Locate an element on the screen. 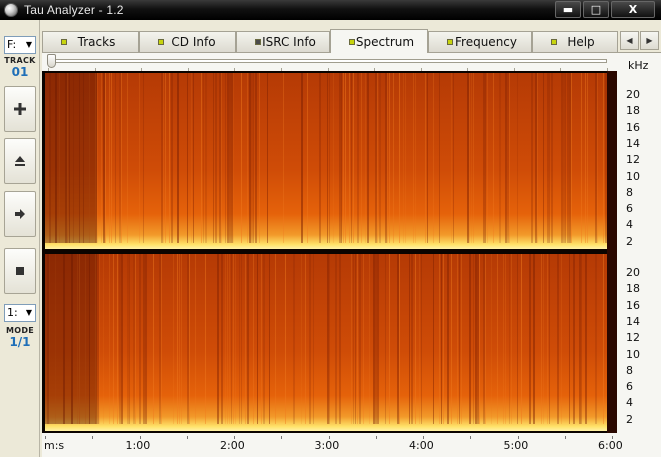  frequency-tick-label: 4 is located at coordinates (629, 403).